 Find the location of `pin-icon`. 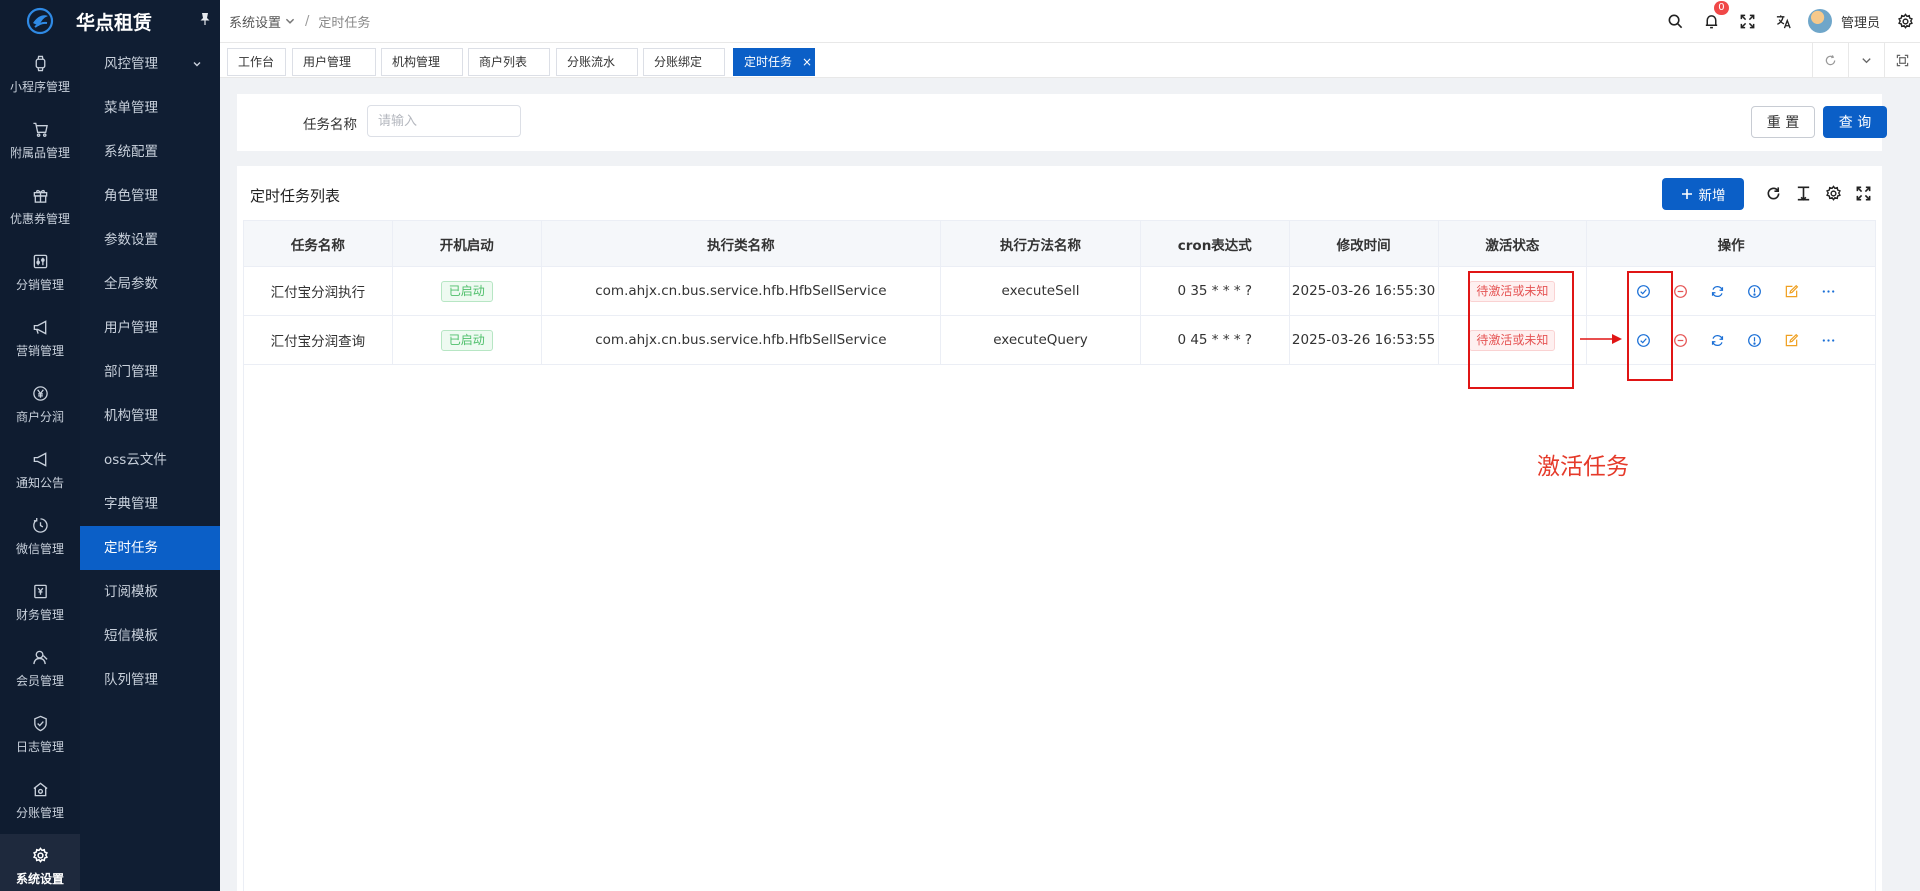

pin-icon is located at coordinates (205, 19).